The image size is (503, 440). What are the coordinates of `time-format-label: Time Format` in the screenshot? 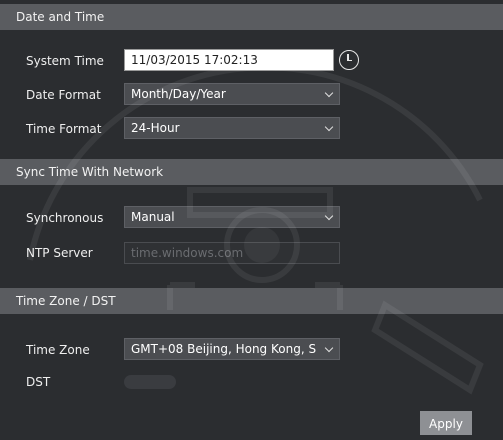 It's located at (64, 129).